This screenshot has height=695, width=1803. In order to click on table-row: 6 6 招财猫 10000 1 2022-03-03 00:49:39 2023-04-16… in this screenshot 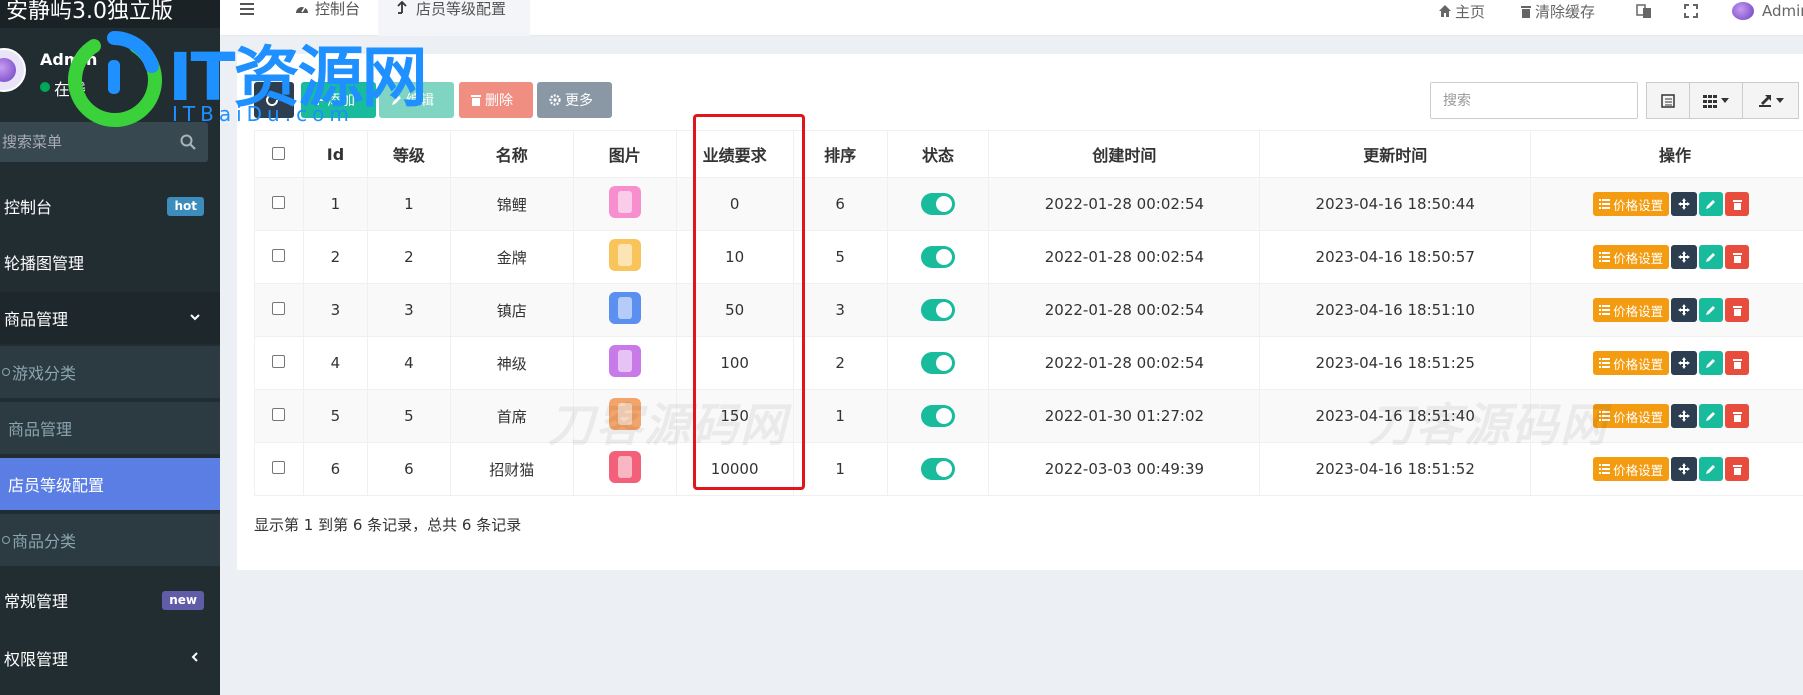, I will do `click(1028, 469)`.